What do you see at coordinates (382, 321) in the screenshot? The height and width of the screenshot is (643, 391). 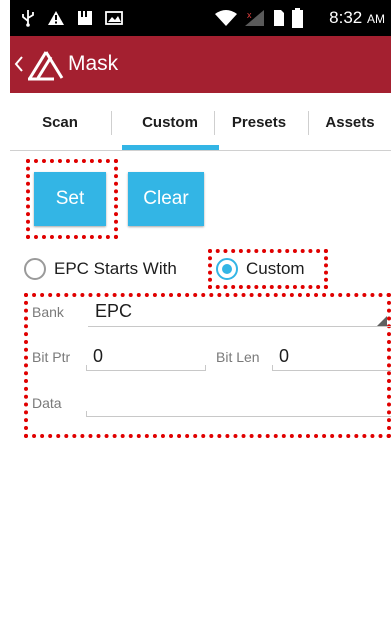 I see `dropdown-arrow-icon` at bounding box center [382, 321].